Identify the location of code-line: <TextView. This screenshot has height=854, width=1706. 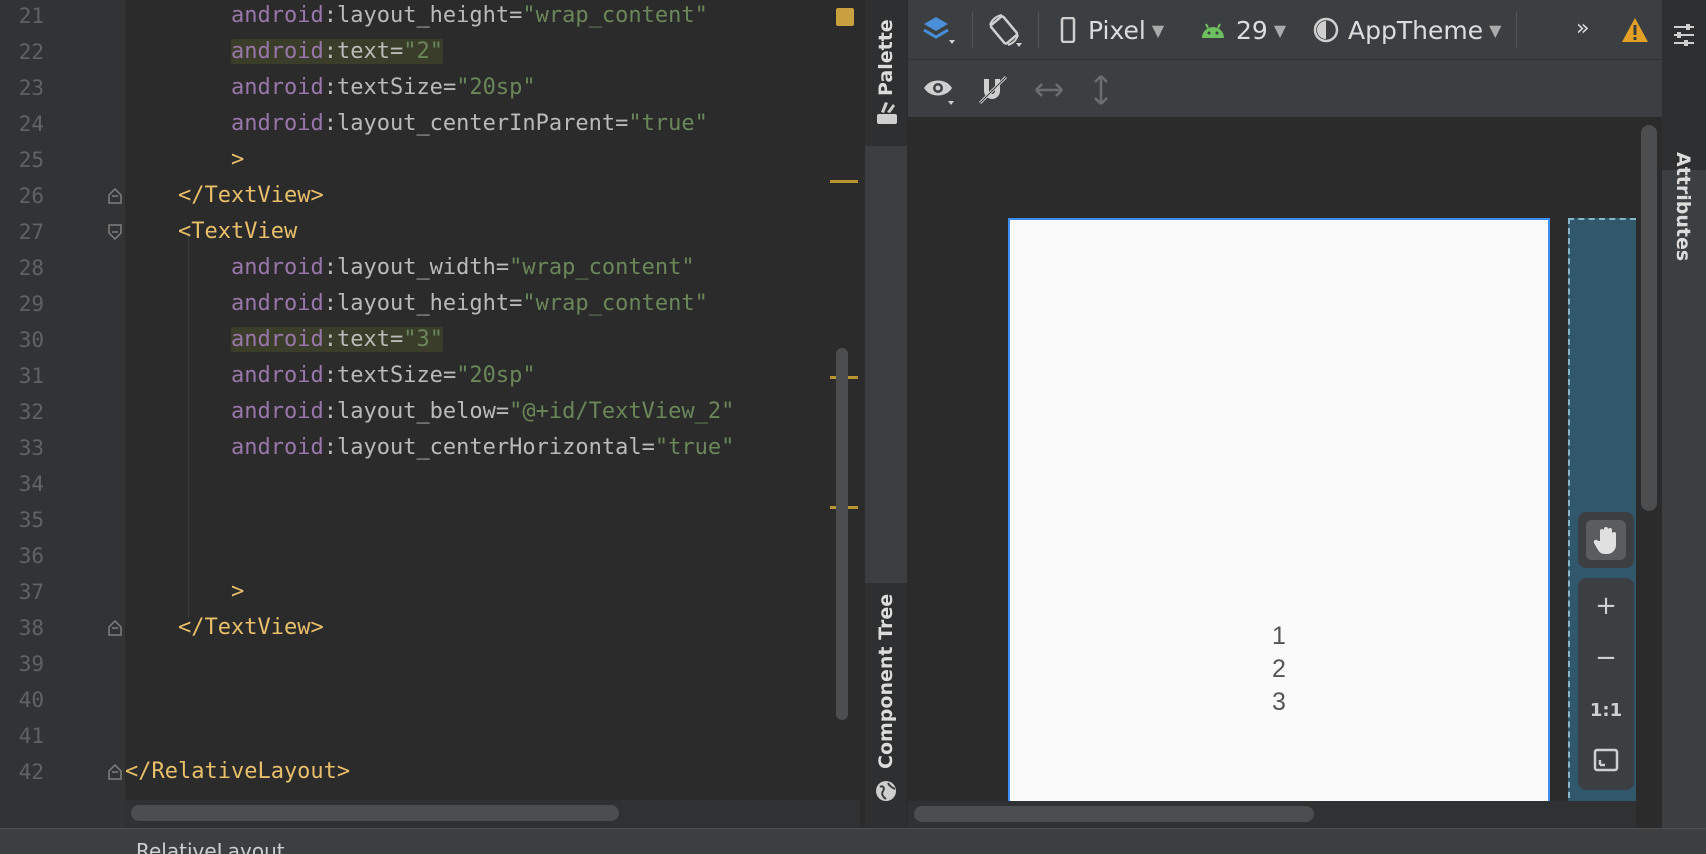
(237, 232).